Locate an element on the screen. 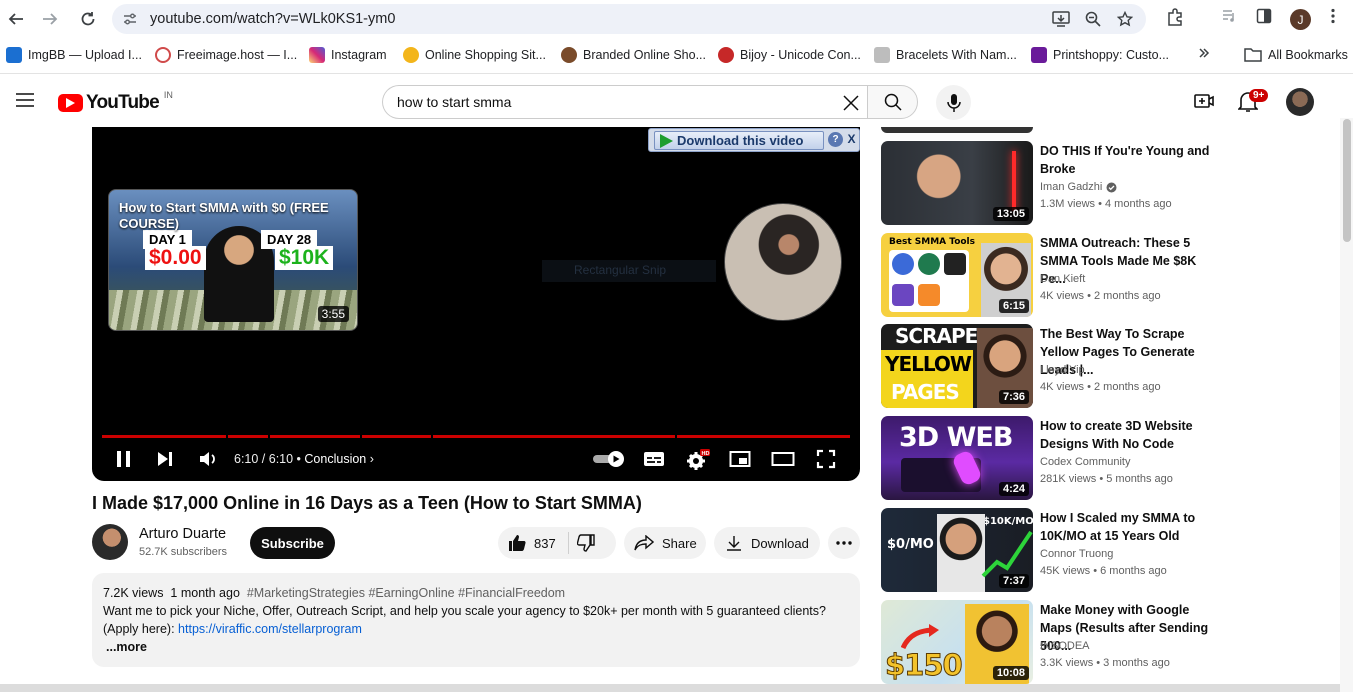 Image resolution: width=1353 pixels, height=692 pixels. back-button is located at coordinates (16, 19).